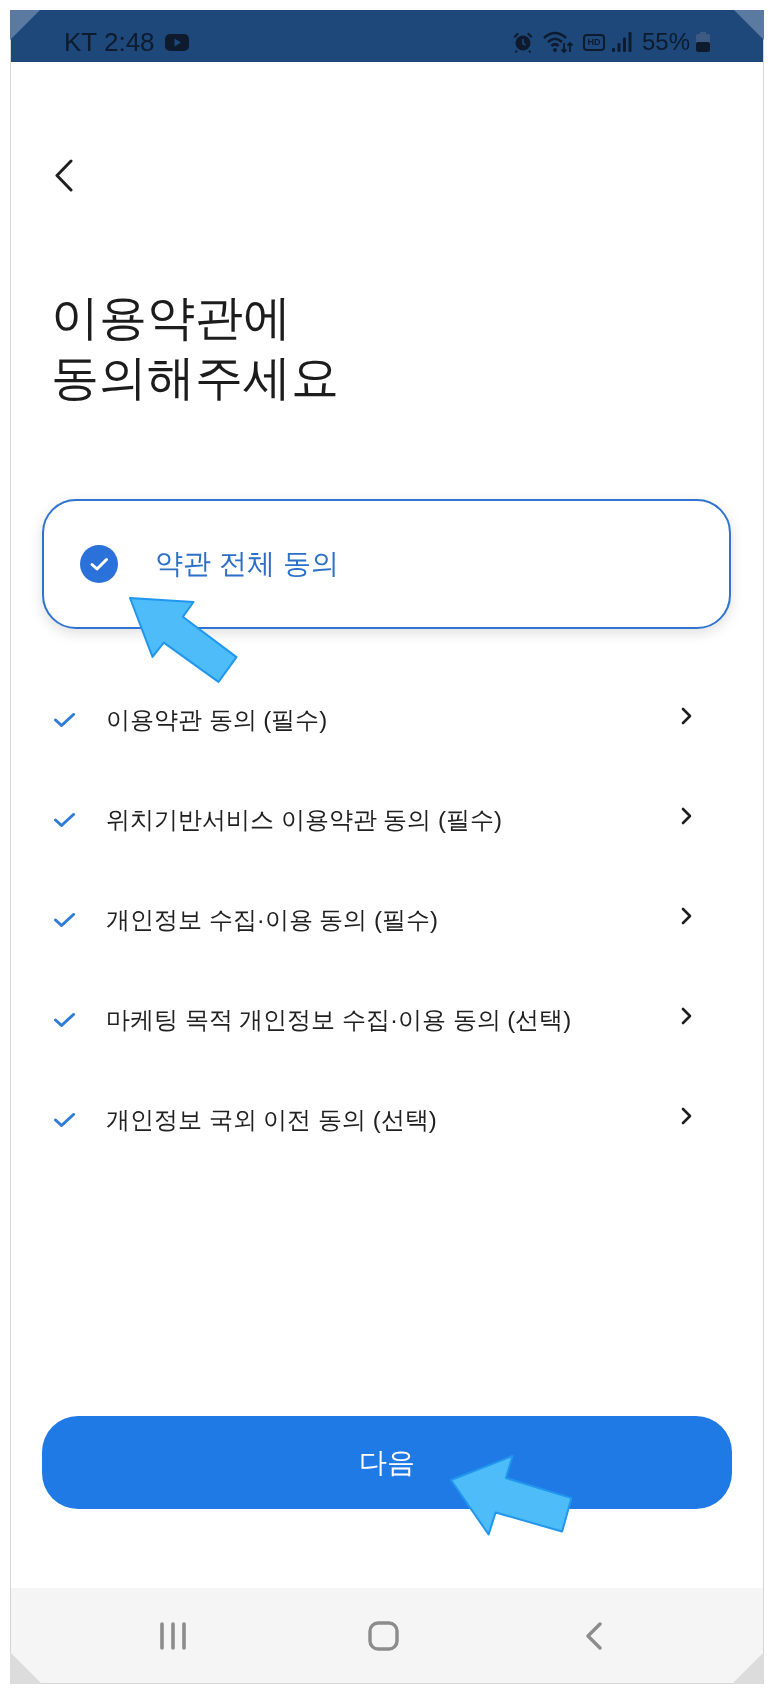 Image resolution: width=773 pixels, height=1693 pixels. What do you see at coordinates (386, 564) in the screenshot?
I see `agree-all-card: 약관 전체 동의` at bounding box center [386, 564].